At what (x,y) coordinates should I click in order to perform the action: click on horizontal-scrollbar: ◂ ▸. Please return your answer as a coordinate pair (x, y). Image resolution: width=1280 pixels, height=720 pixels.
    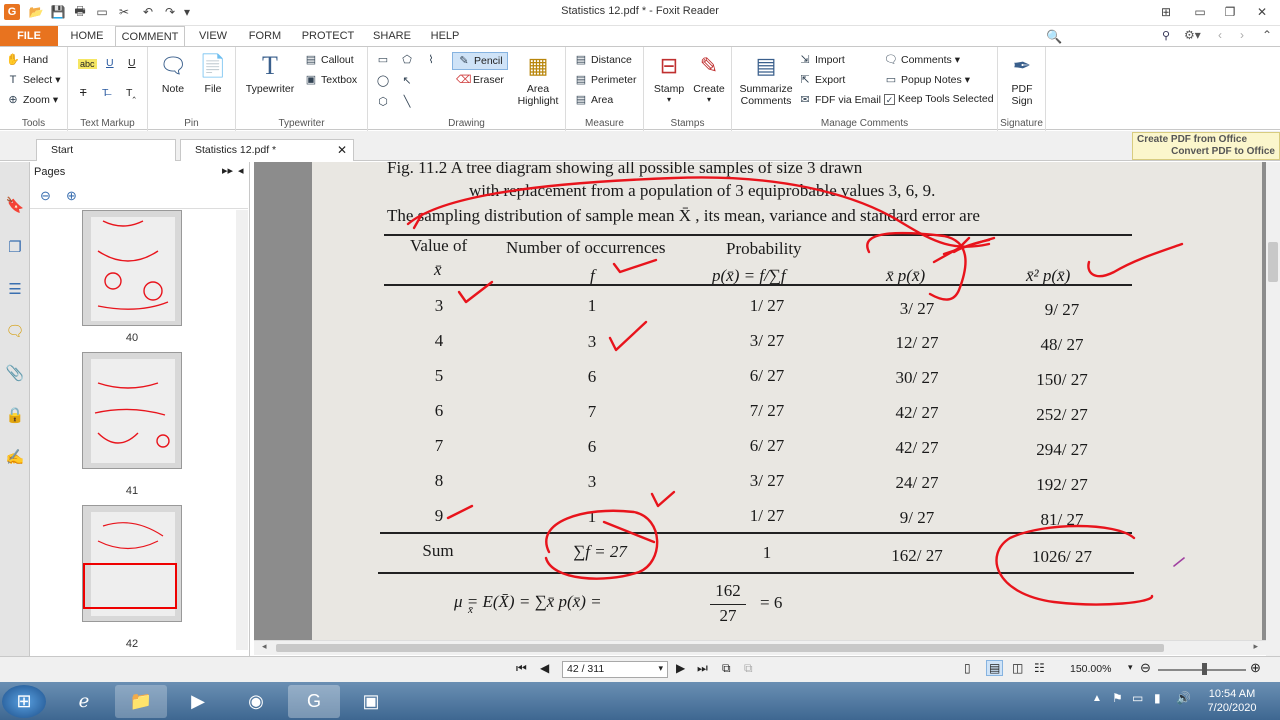
    Looking at the image, I should click on (760, 647).